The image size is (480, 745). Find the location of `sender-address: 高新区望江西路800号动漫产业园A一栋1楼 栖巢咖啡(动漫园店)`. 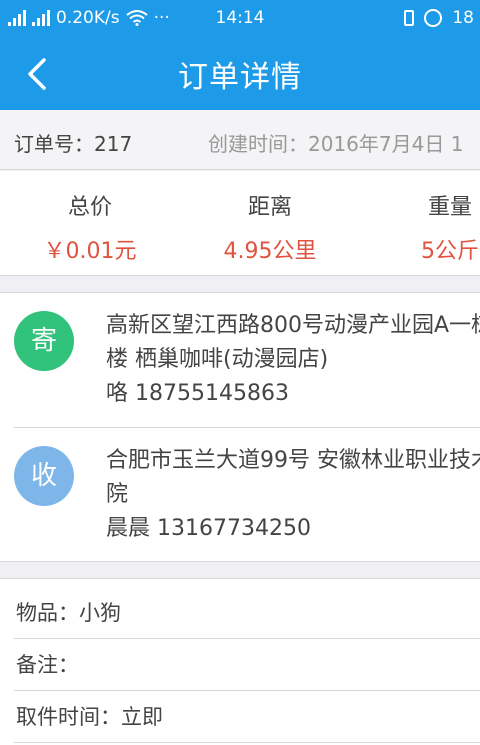

sender-address: 高新区望江西路800号动漫产业园A一栋1楼 栖巢咖啡(动漫园店) is located at coordinates (293, 342).